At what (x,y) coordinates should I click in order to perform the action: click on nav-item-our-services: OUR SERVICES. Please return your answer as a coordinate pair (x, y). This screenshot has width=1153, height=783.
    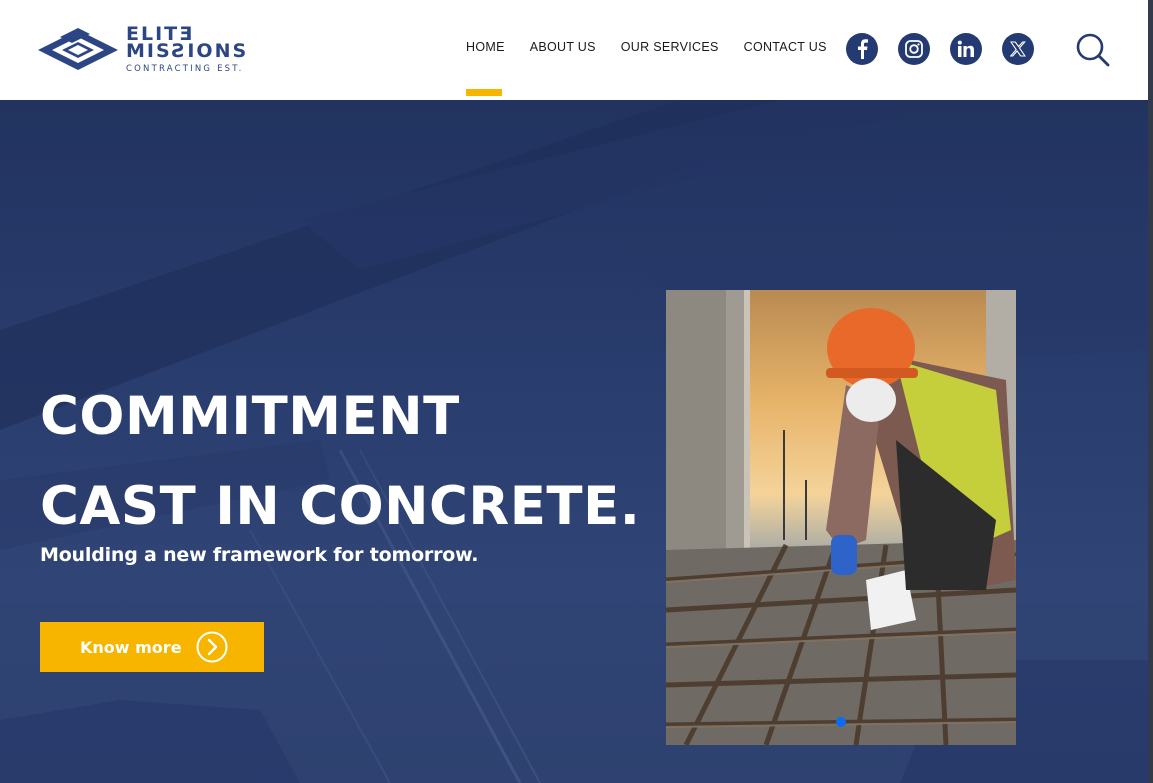
    Looking at the image, I should click on (670, 47).